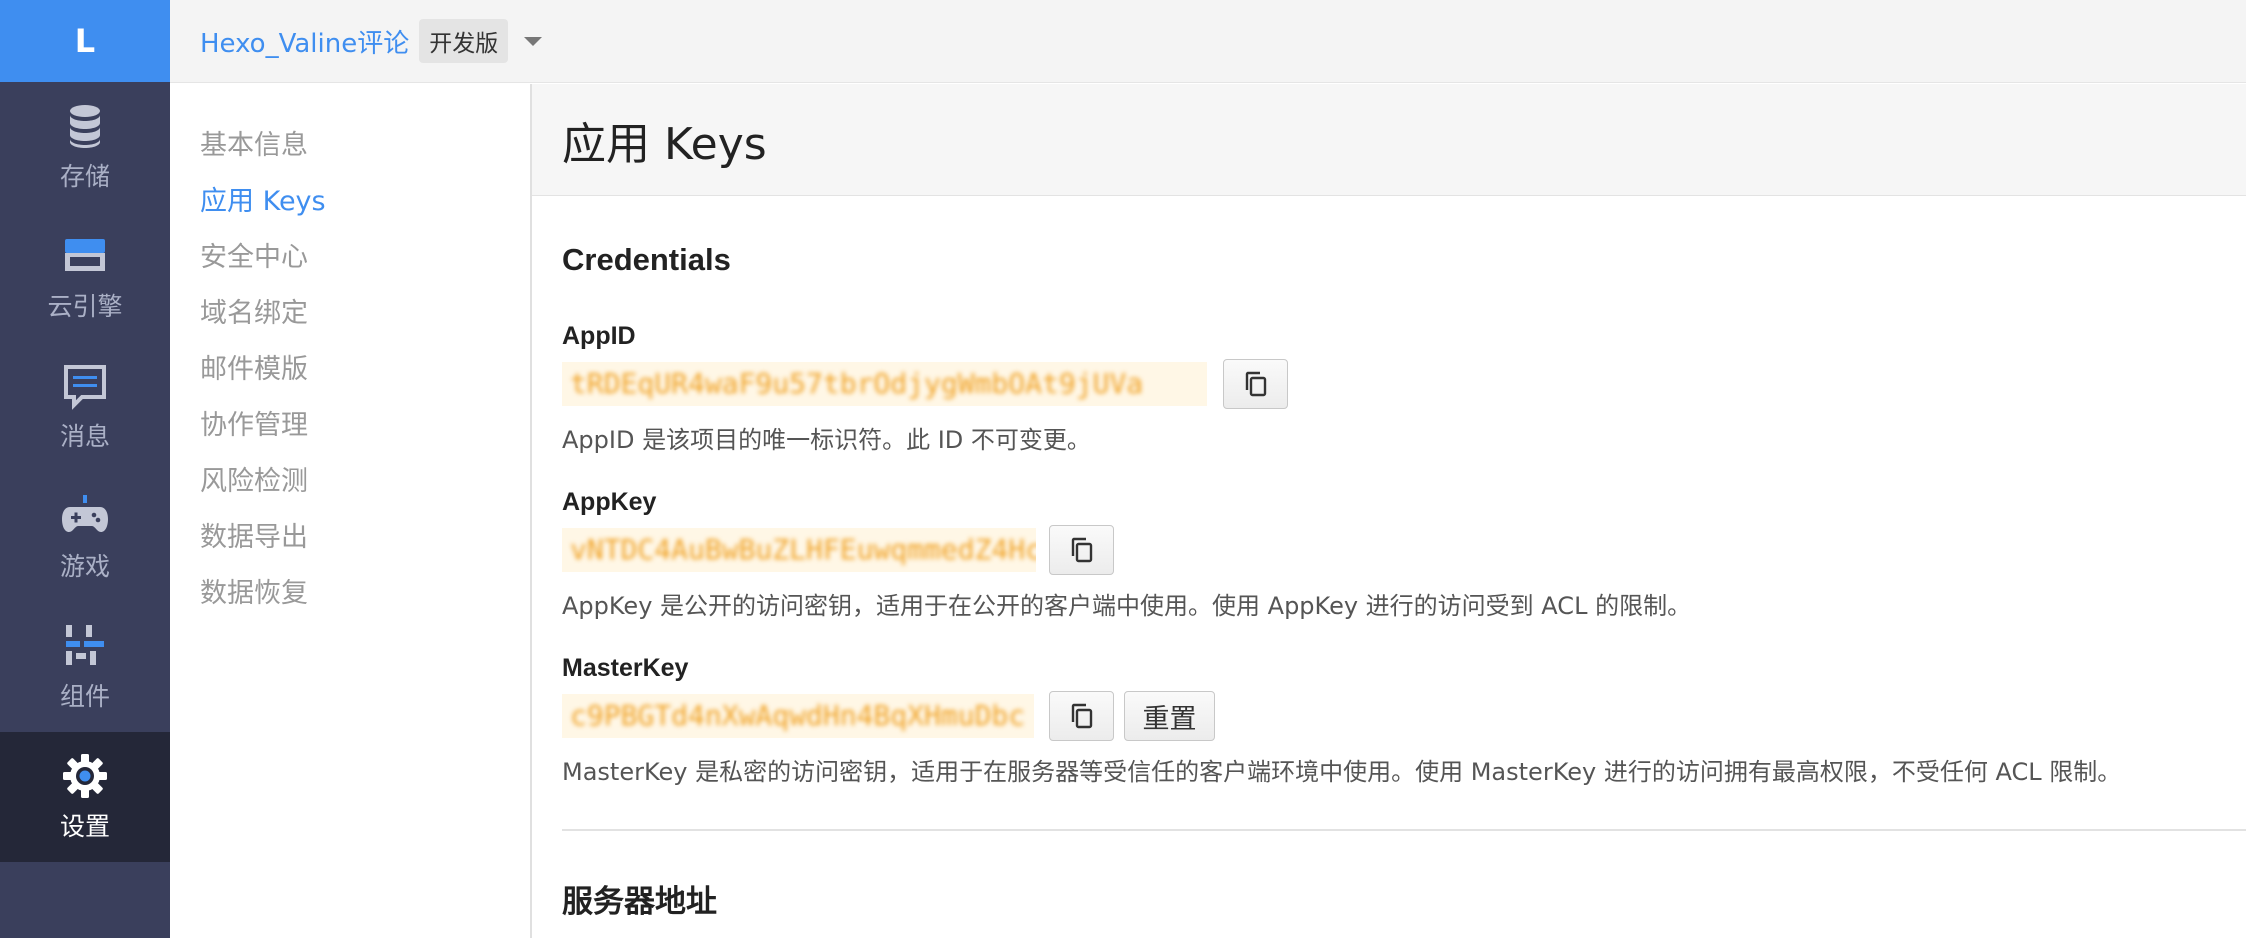 Image resolution: width=2246 pixels, height=938 pixels. What do you see at coordinates (533, 41) in the screenshot?
I see `chevron-down-icon` at bounding box center [533, 41].